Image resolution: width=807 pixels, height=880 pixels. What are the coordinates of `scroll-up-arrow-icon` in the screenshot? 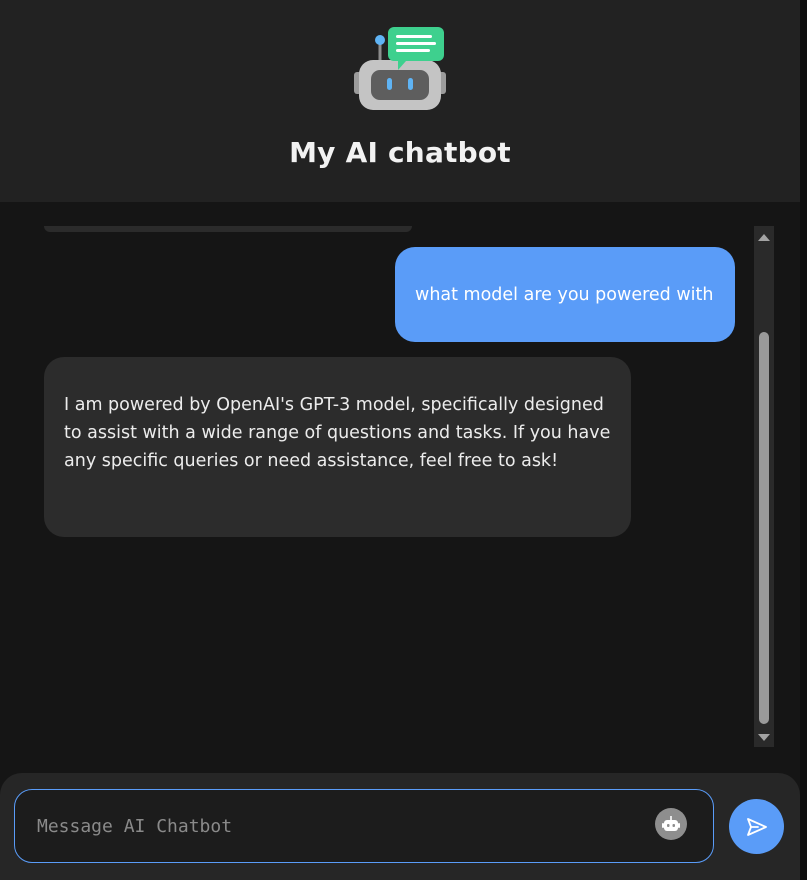 It's located at (764, 237).